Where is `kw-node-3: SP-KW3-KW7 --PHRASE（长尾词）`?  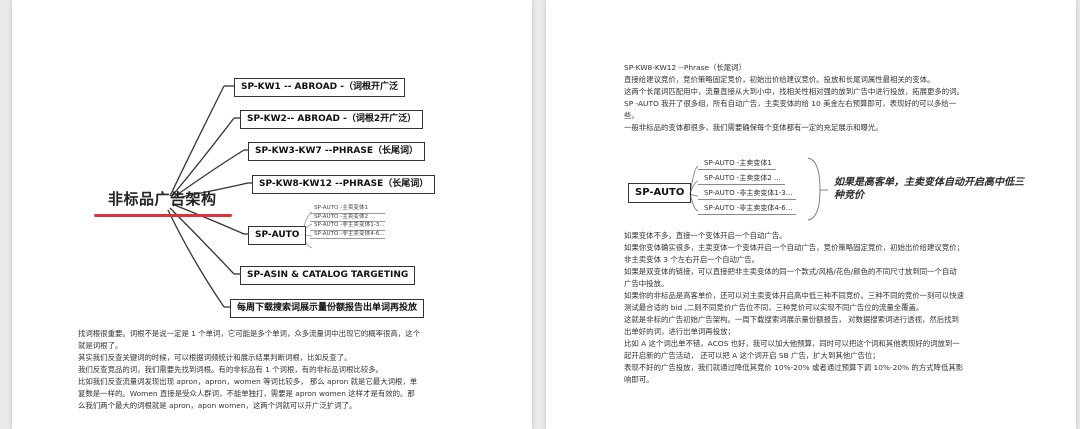
kw-node-3: SP-KW3-KW7 --PHRASE（长尾词） is located at coordinates (336, 151).